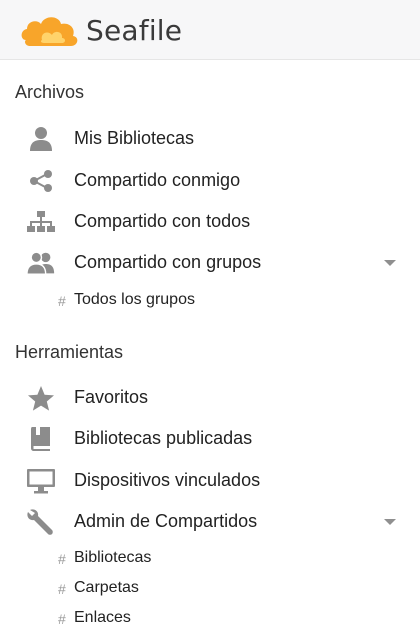  Describe the element at coordinates (111, 397) in the screenshot. I see `nav-label-favorites: Favoritos` at that location.